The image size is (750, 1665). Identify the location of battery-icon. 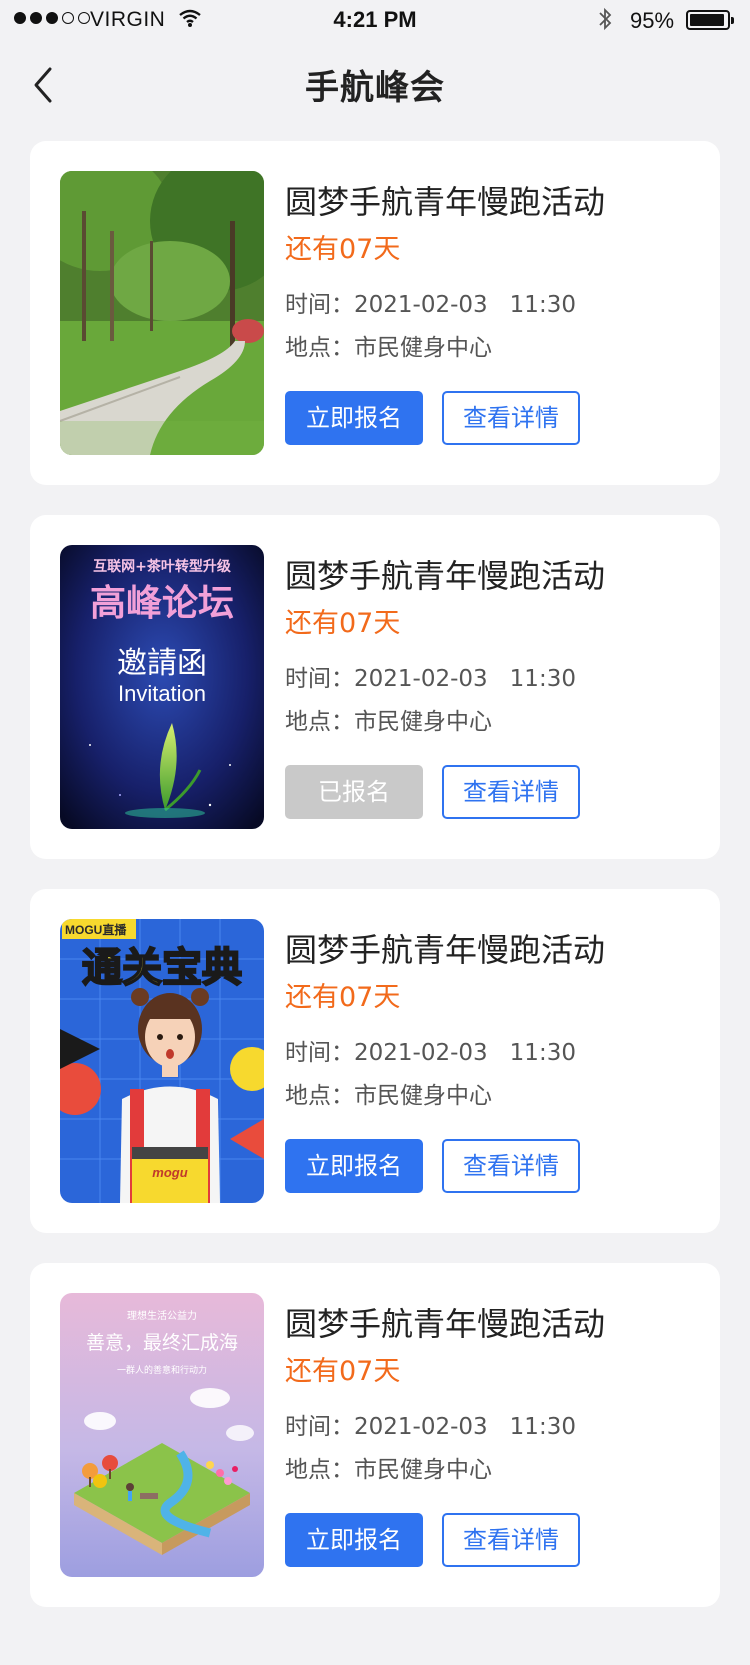
(710, 20).